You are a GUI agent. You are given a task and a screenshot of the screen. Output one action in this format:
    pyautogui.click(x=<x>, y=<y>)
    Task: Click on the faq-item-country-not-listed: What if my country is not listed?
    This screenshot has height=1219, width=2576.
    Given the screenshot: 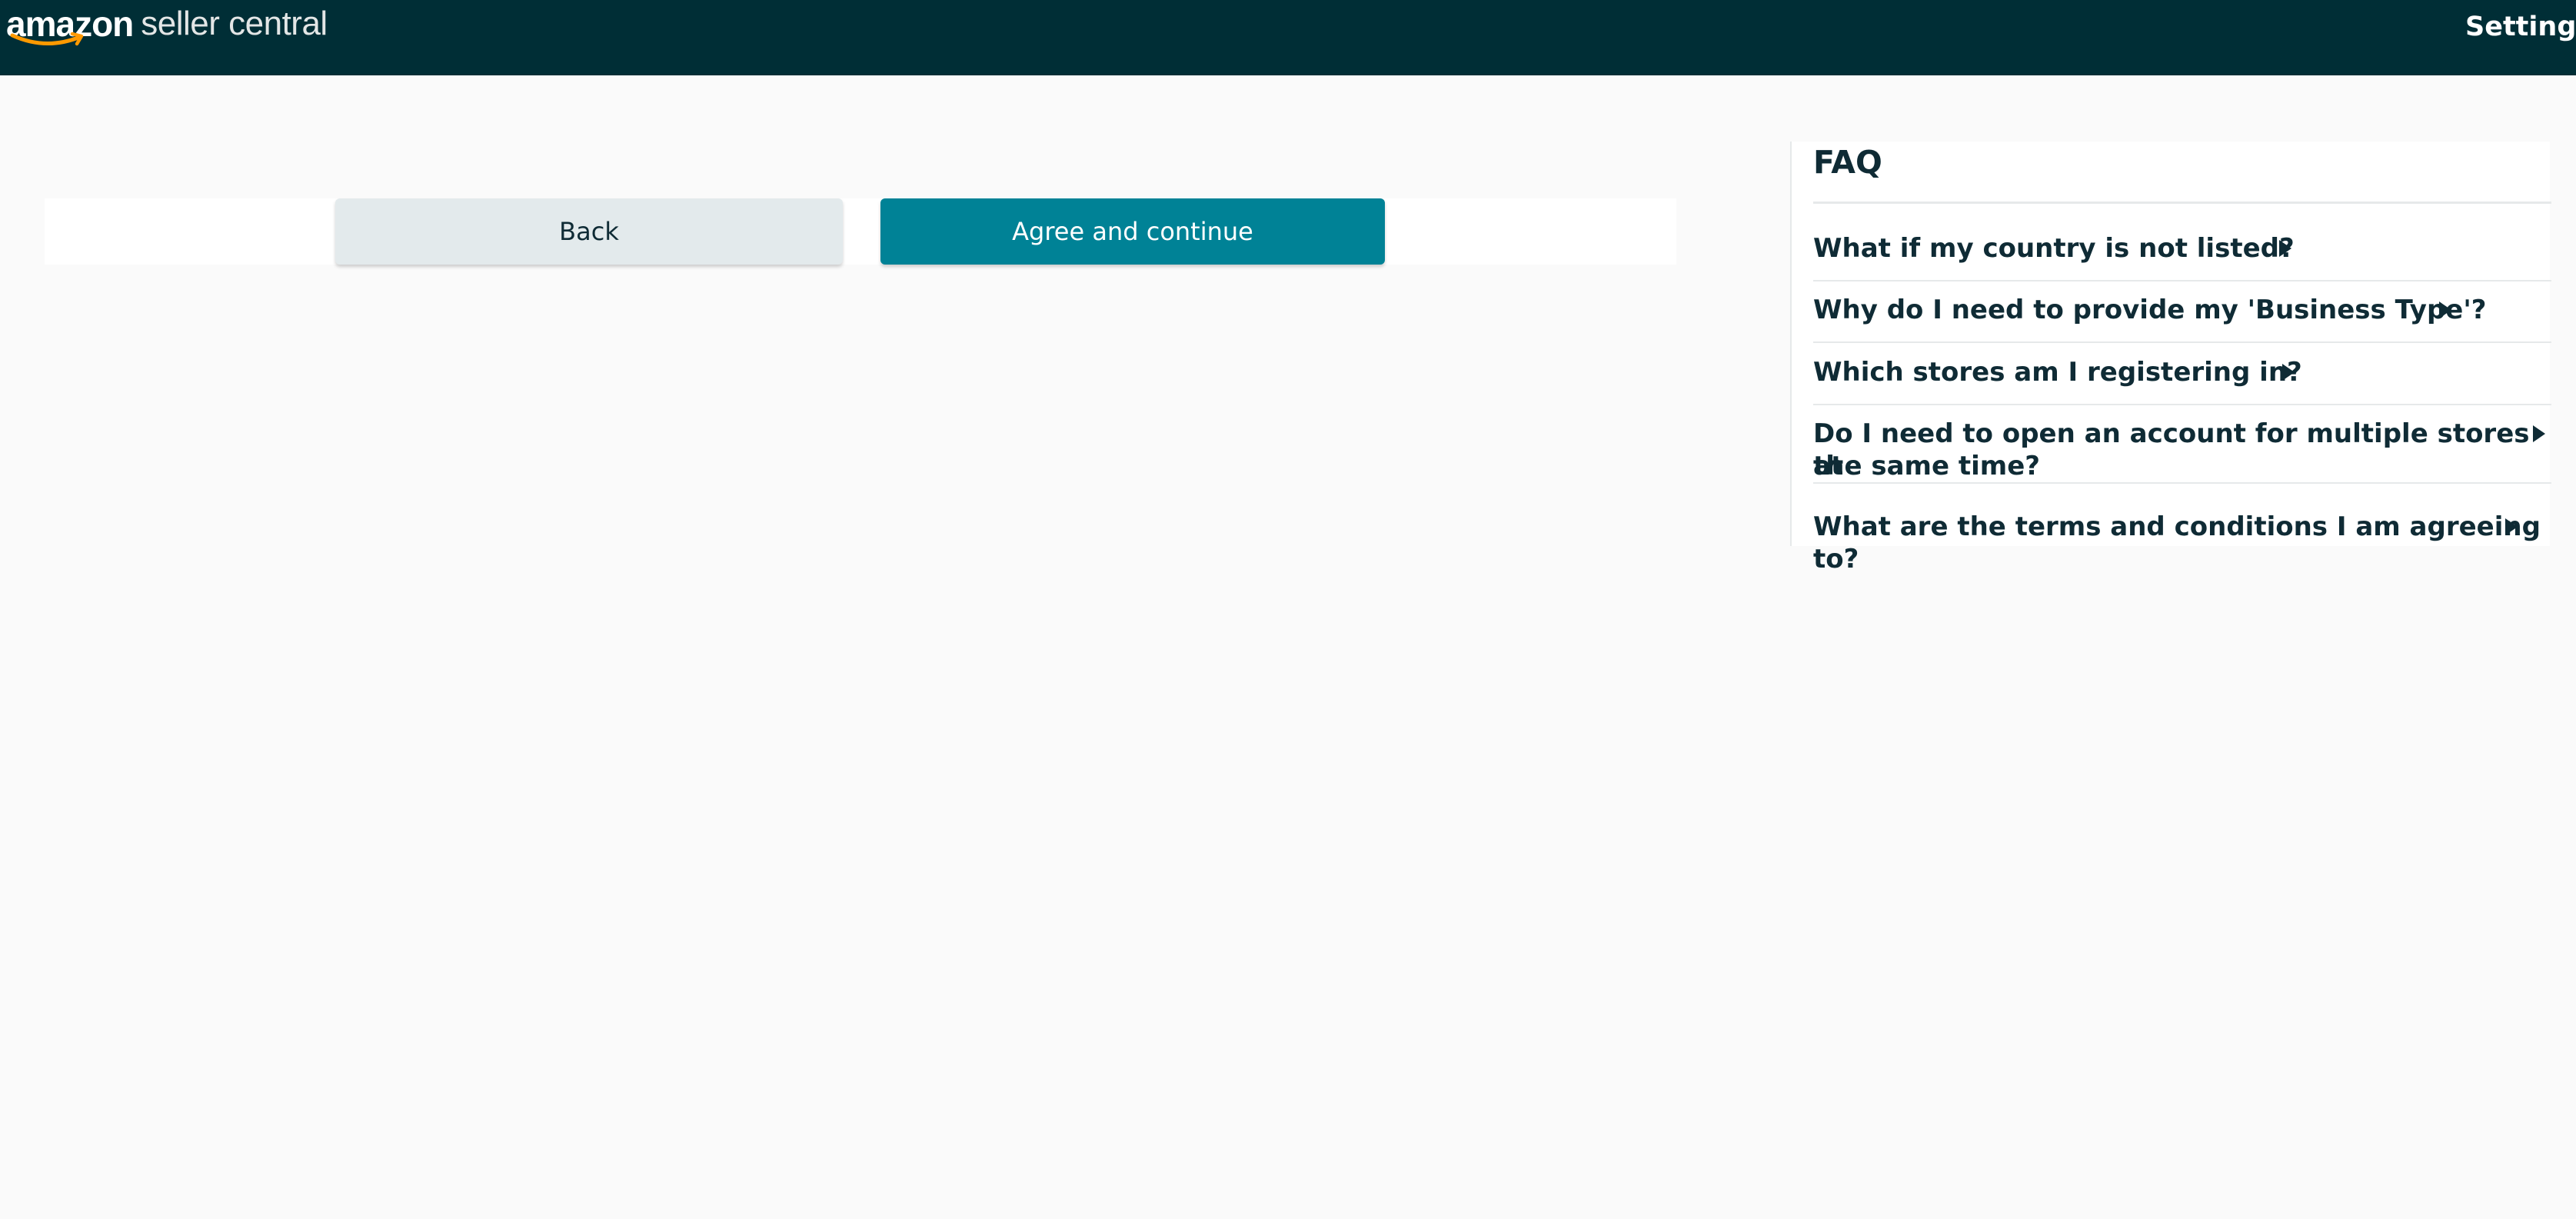 What is the action you would take?
    pyautogui.click(x=2182, y=256)
    